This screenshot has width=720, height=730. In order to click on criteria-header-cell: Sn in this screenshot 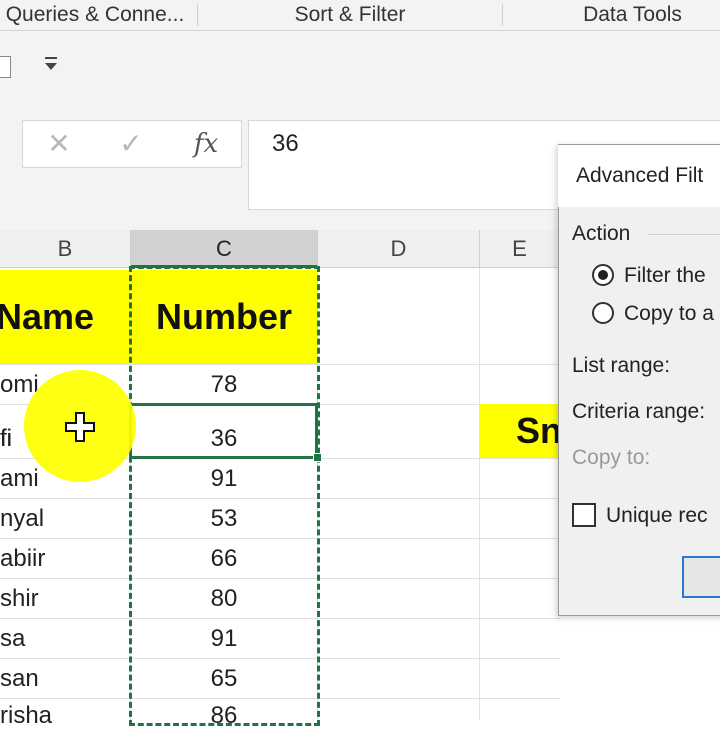, I will do `click(539, 431)`.